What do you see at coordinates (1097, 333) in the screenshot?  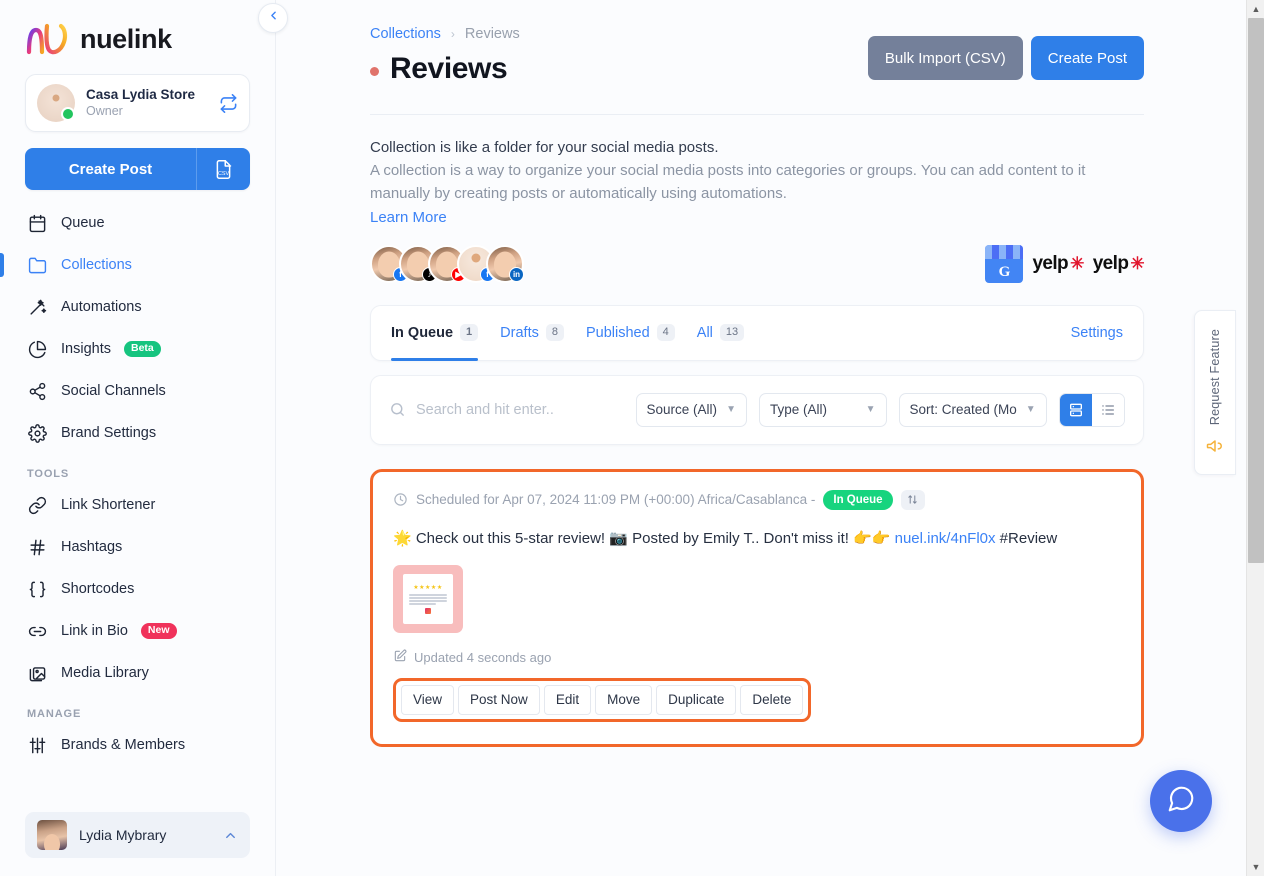 I see `settings-link: Settings` at bounding box center [1097, 333].